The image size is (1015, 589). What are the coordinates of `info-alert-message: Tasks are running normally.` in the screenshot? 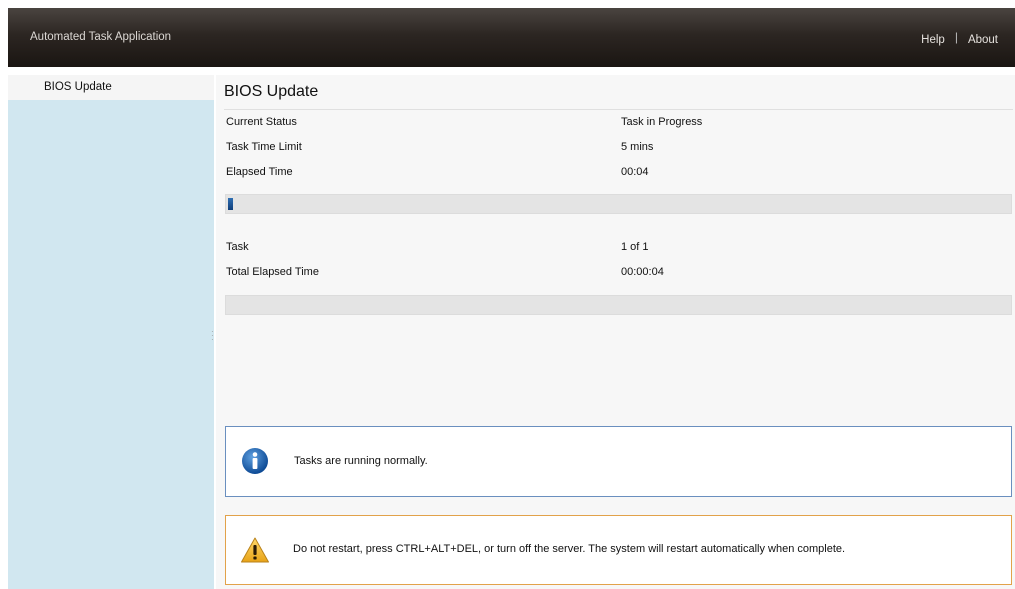 It's located at (361, 461).